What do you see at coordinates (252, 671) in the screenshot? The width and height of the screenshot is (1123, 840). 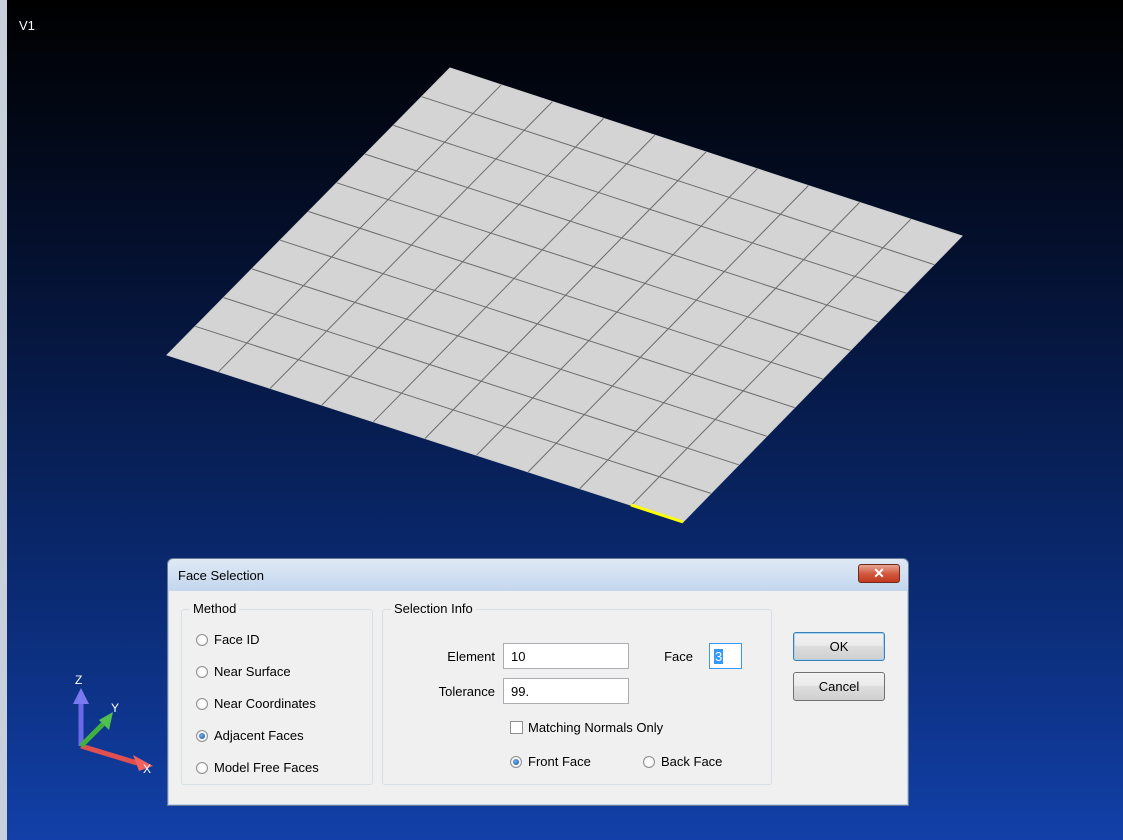 I see `radio-near-surface-label: Near Surface` at bounding box center [252, 671].